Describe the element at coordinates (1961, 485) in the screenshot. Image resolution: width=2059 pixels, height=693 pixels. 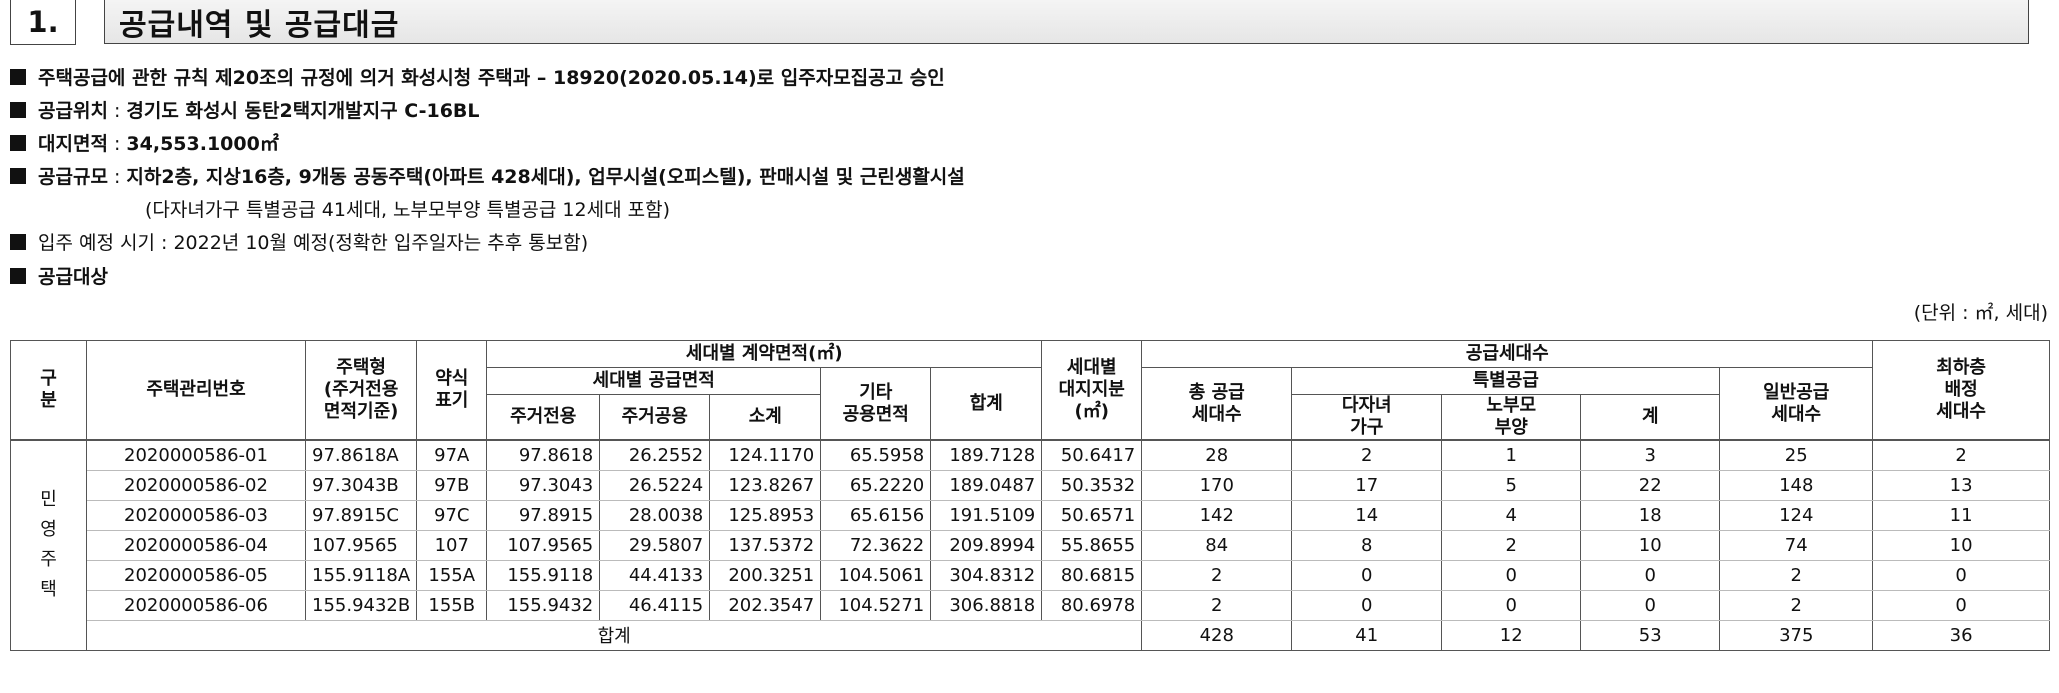
I see `table-cell: 13` at that location.